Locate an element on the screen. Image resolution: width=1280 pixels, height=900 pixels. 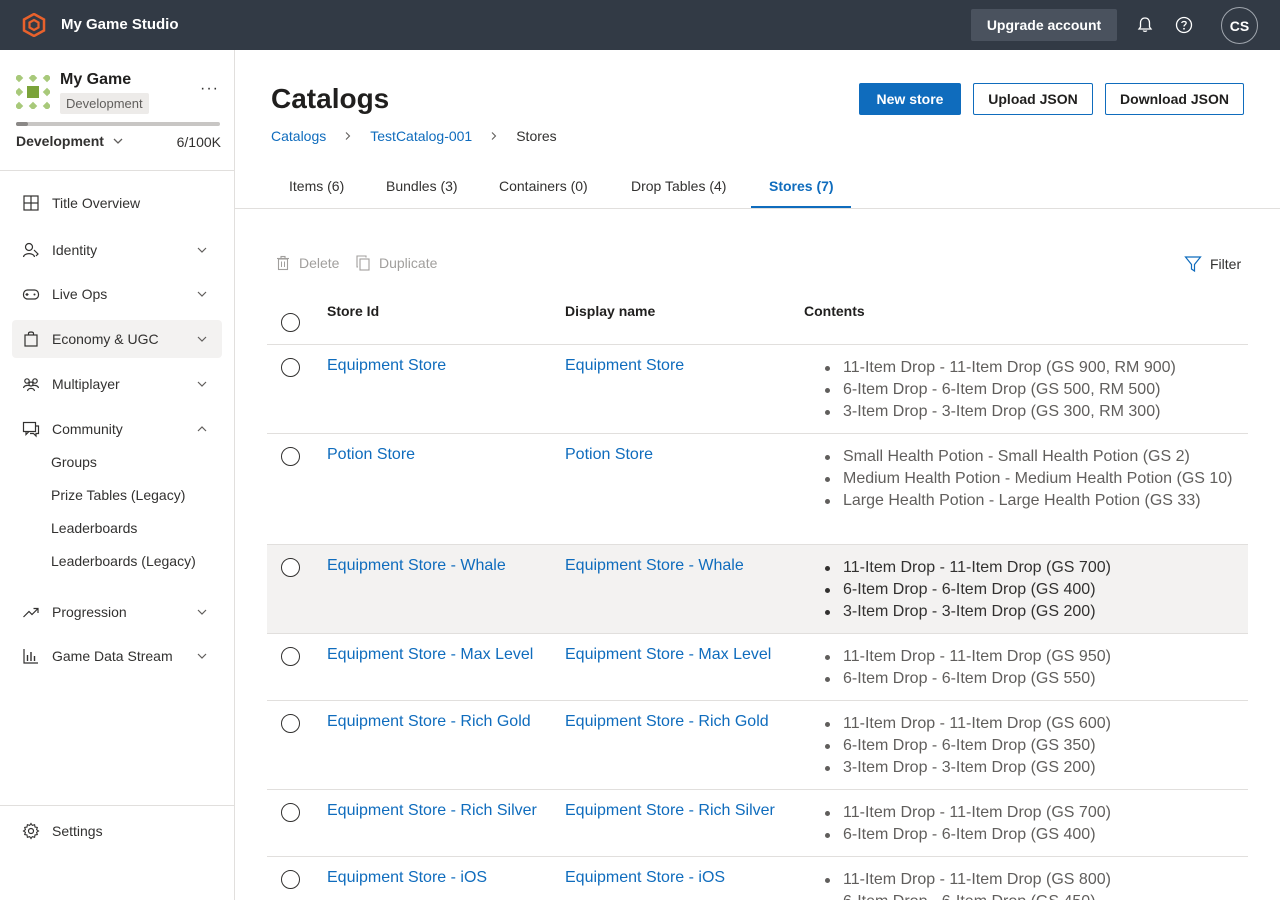
breadcrumb-catalogs-link: Catalogs is located at coordinates (298, 136).